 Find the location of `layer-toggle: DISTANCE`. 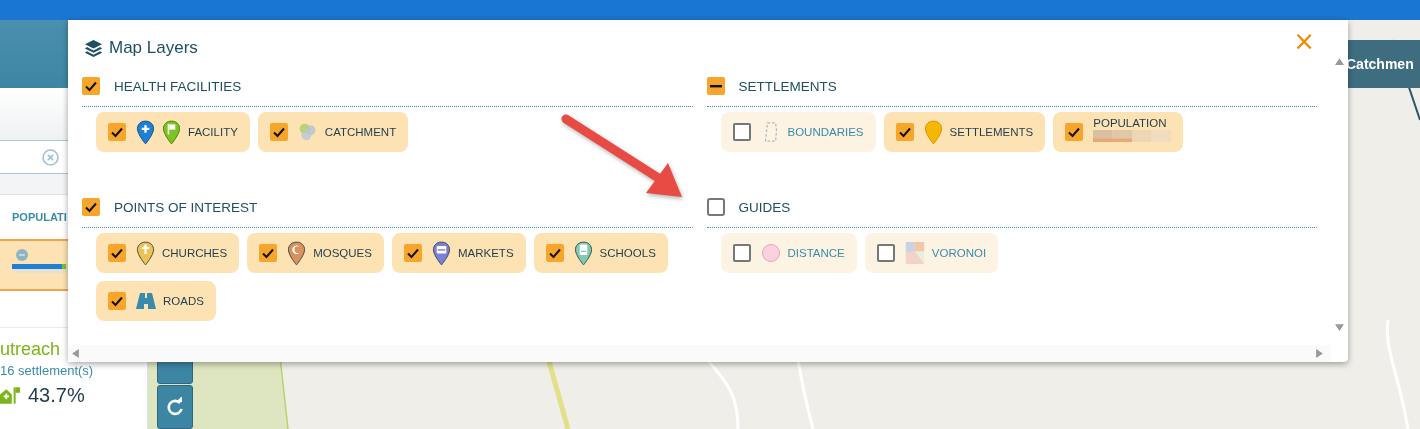

layer-toggle: DISTANCE is located at coordinates (788, 253).